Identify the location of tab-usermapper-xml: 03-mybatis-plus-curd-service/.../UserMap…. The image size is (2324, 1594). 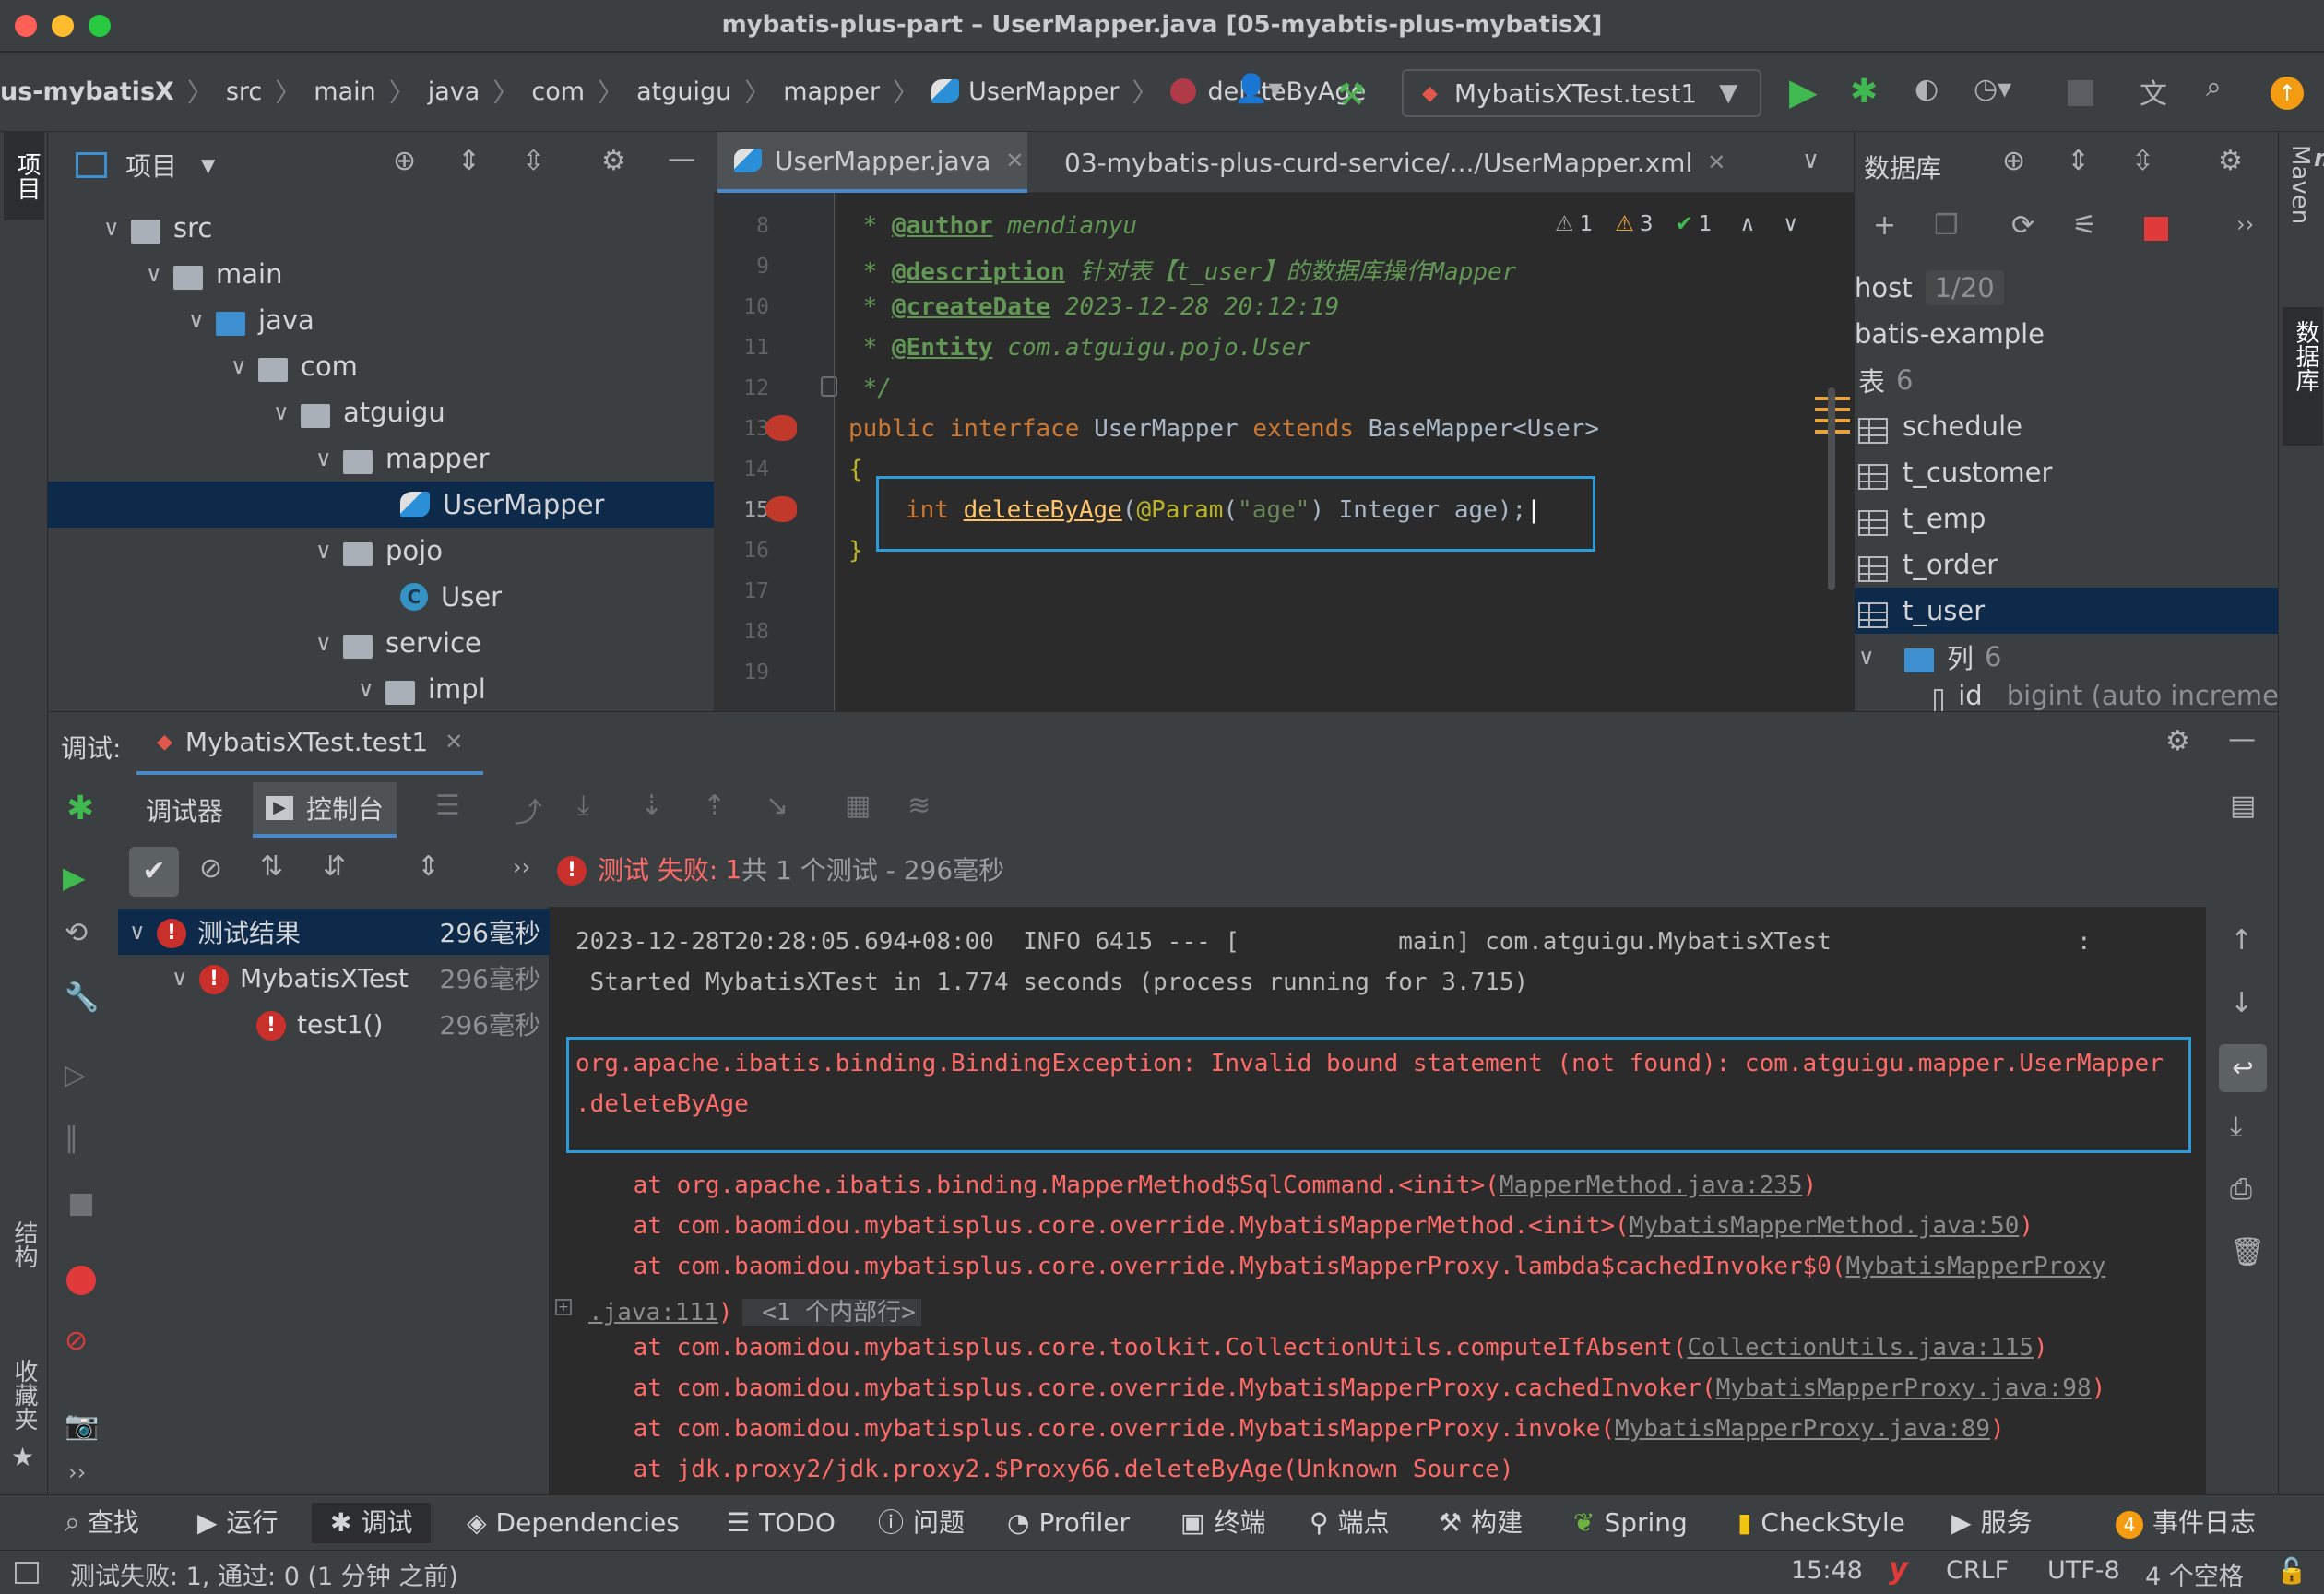
(1382, 163).